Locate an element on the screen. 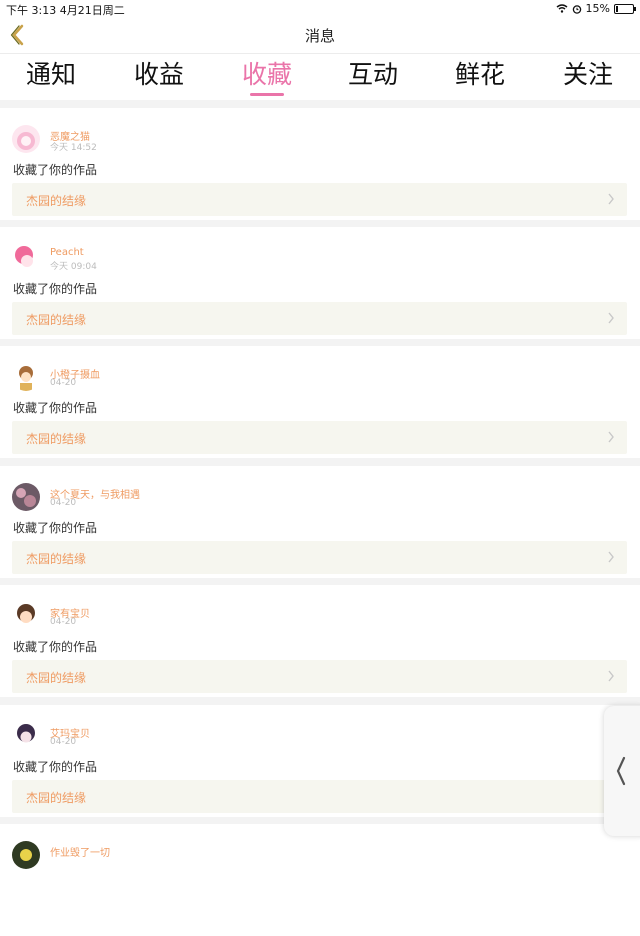 The image size is (640, 936). alarm-icon is located at coordinates (576, 9).